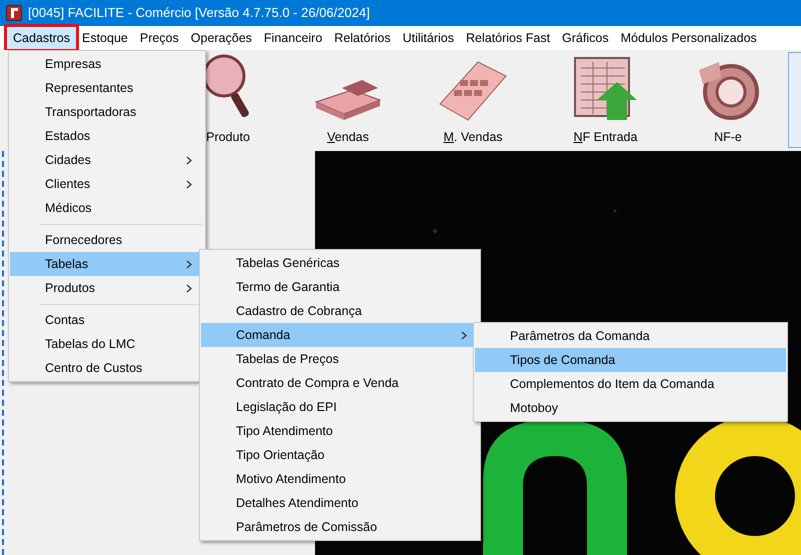 Image resolution: width=801 pixels, height=555 pixels. Describe the element at coordinates (159, 38) in the screenshot. I see `menu-bar-item: Preços` at that location.